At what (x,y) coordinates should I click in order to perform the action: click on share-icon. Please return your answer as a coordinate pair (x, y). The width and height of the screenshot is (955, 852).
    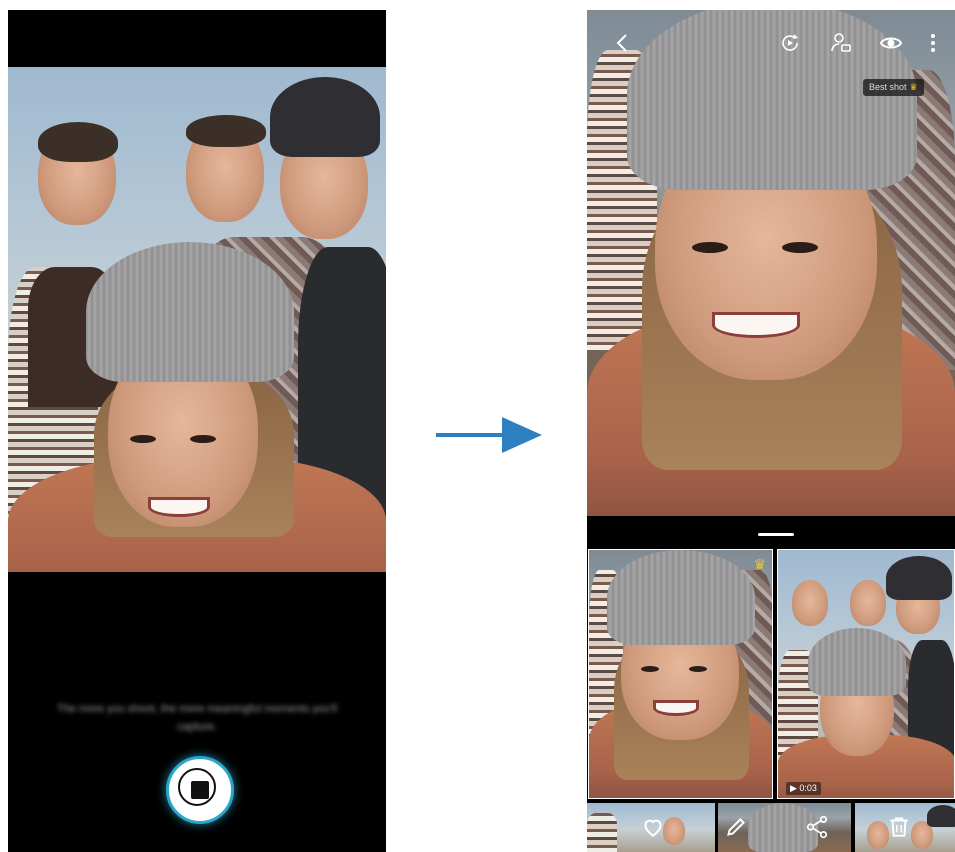
    Looking at the image, I should click on (817, 827).